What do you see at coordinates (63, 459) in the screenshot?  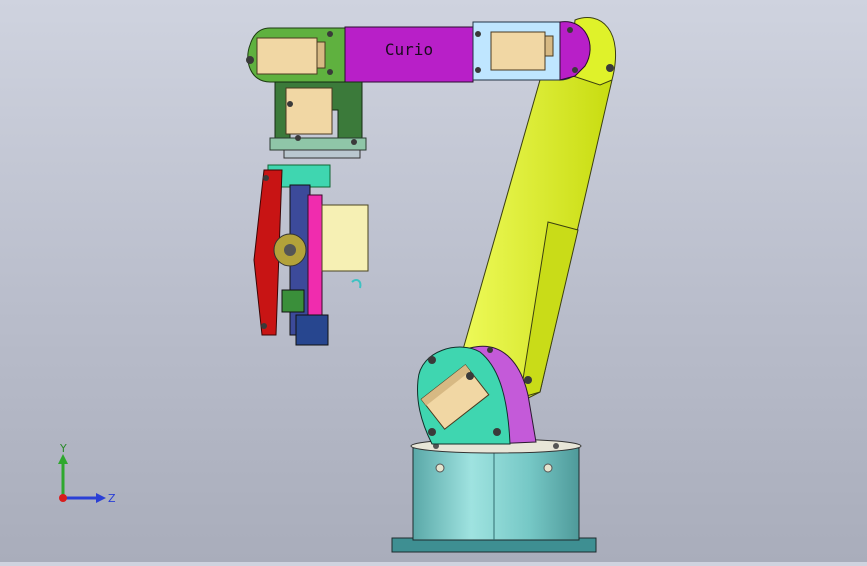 I see `triad-y-arrow-icon` at bounding box center [63, 459].